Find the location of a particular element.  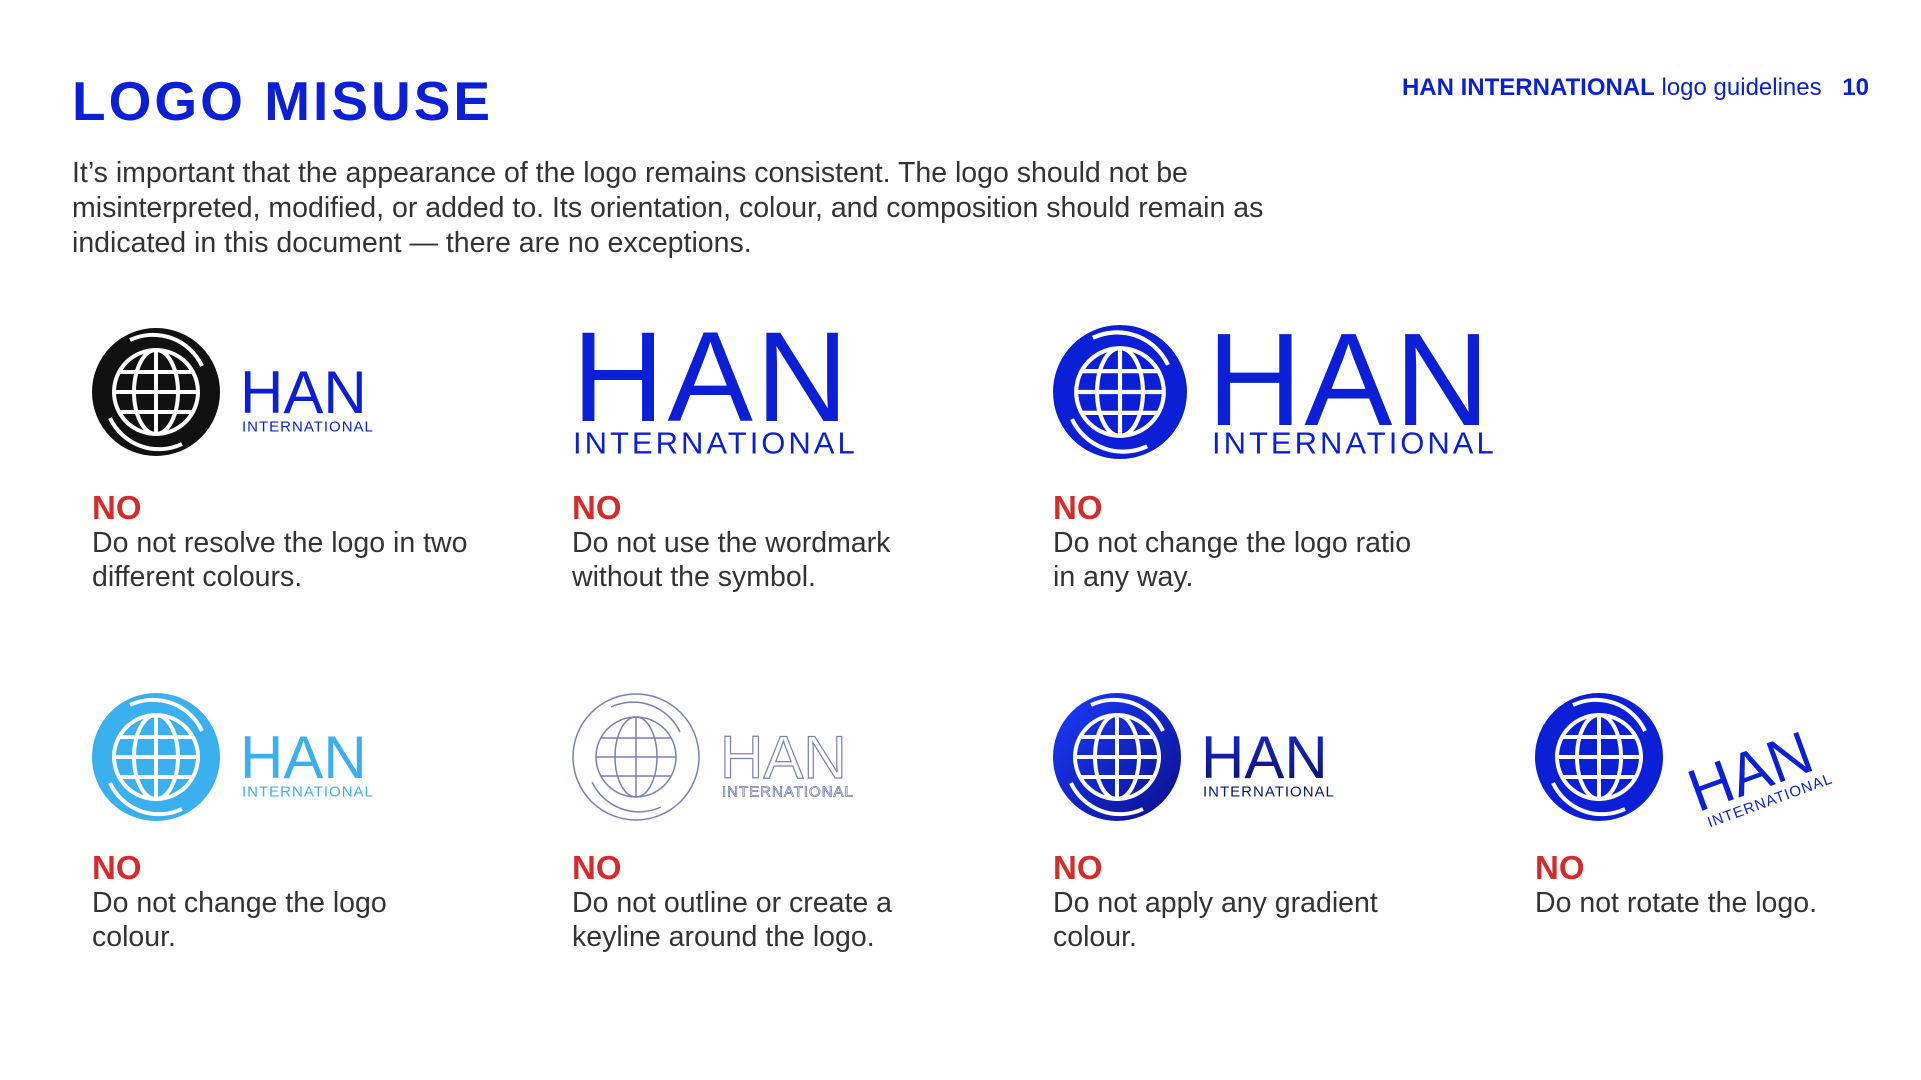

misuse-description: Do not rotate the logo. is located at coordinates (1676, 903).